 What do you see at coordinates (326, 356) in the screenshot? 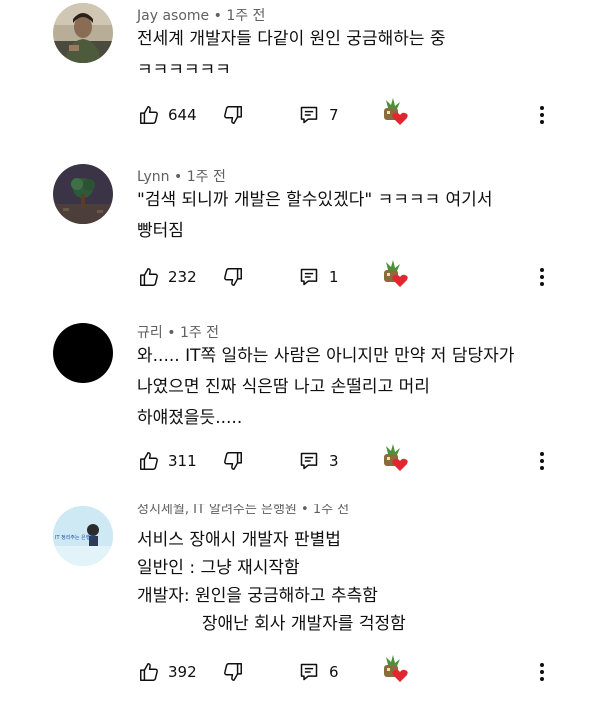
I see `comment-line: 와..... IT쪽 일하는 사람은 아니지만 만약 저 담당자가` at bounding box center [326, 356].